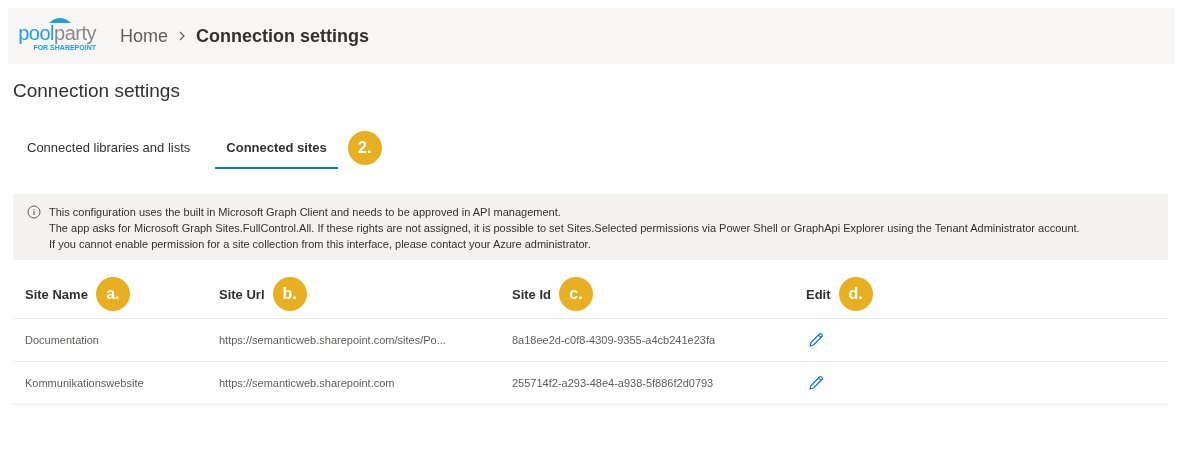 The height and width of the screenshot is (454, 1183). Describe the element at coordinates (855, 294) in the screenshot. I see `step-badge: d.` at that location.